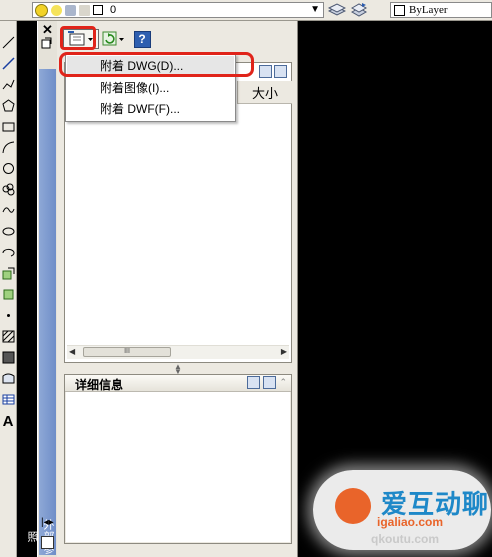  What do you see at coordinates (283, 382) in the screenshot?
I see `collapse-icon: ⌃` at bounding box center [283, 382].